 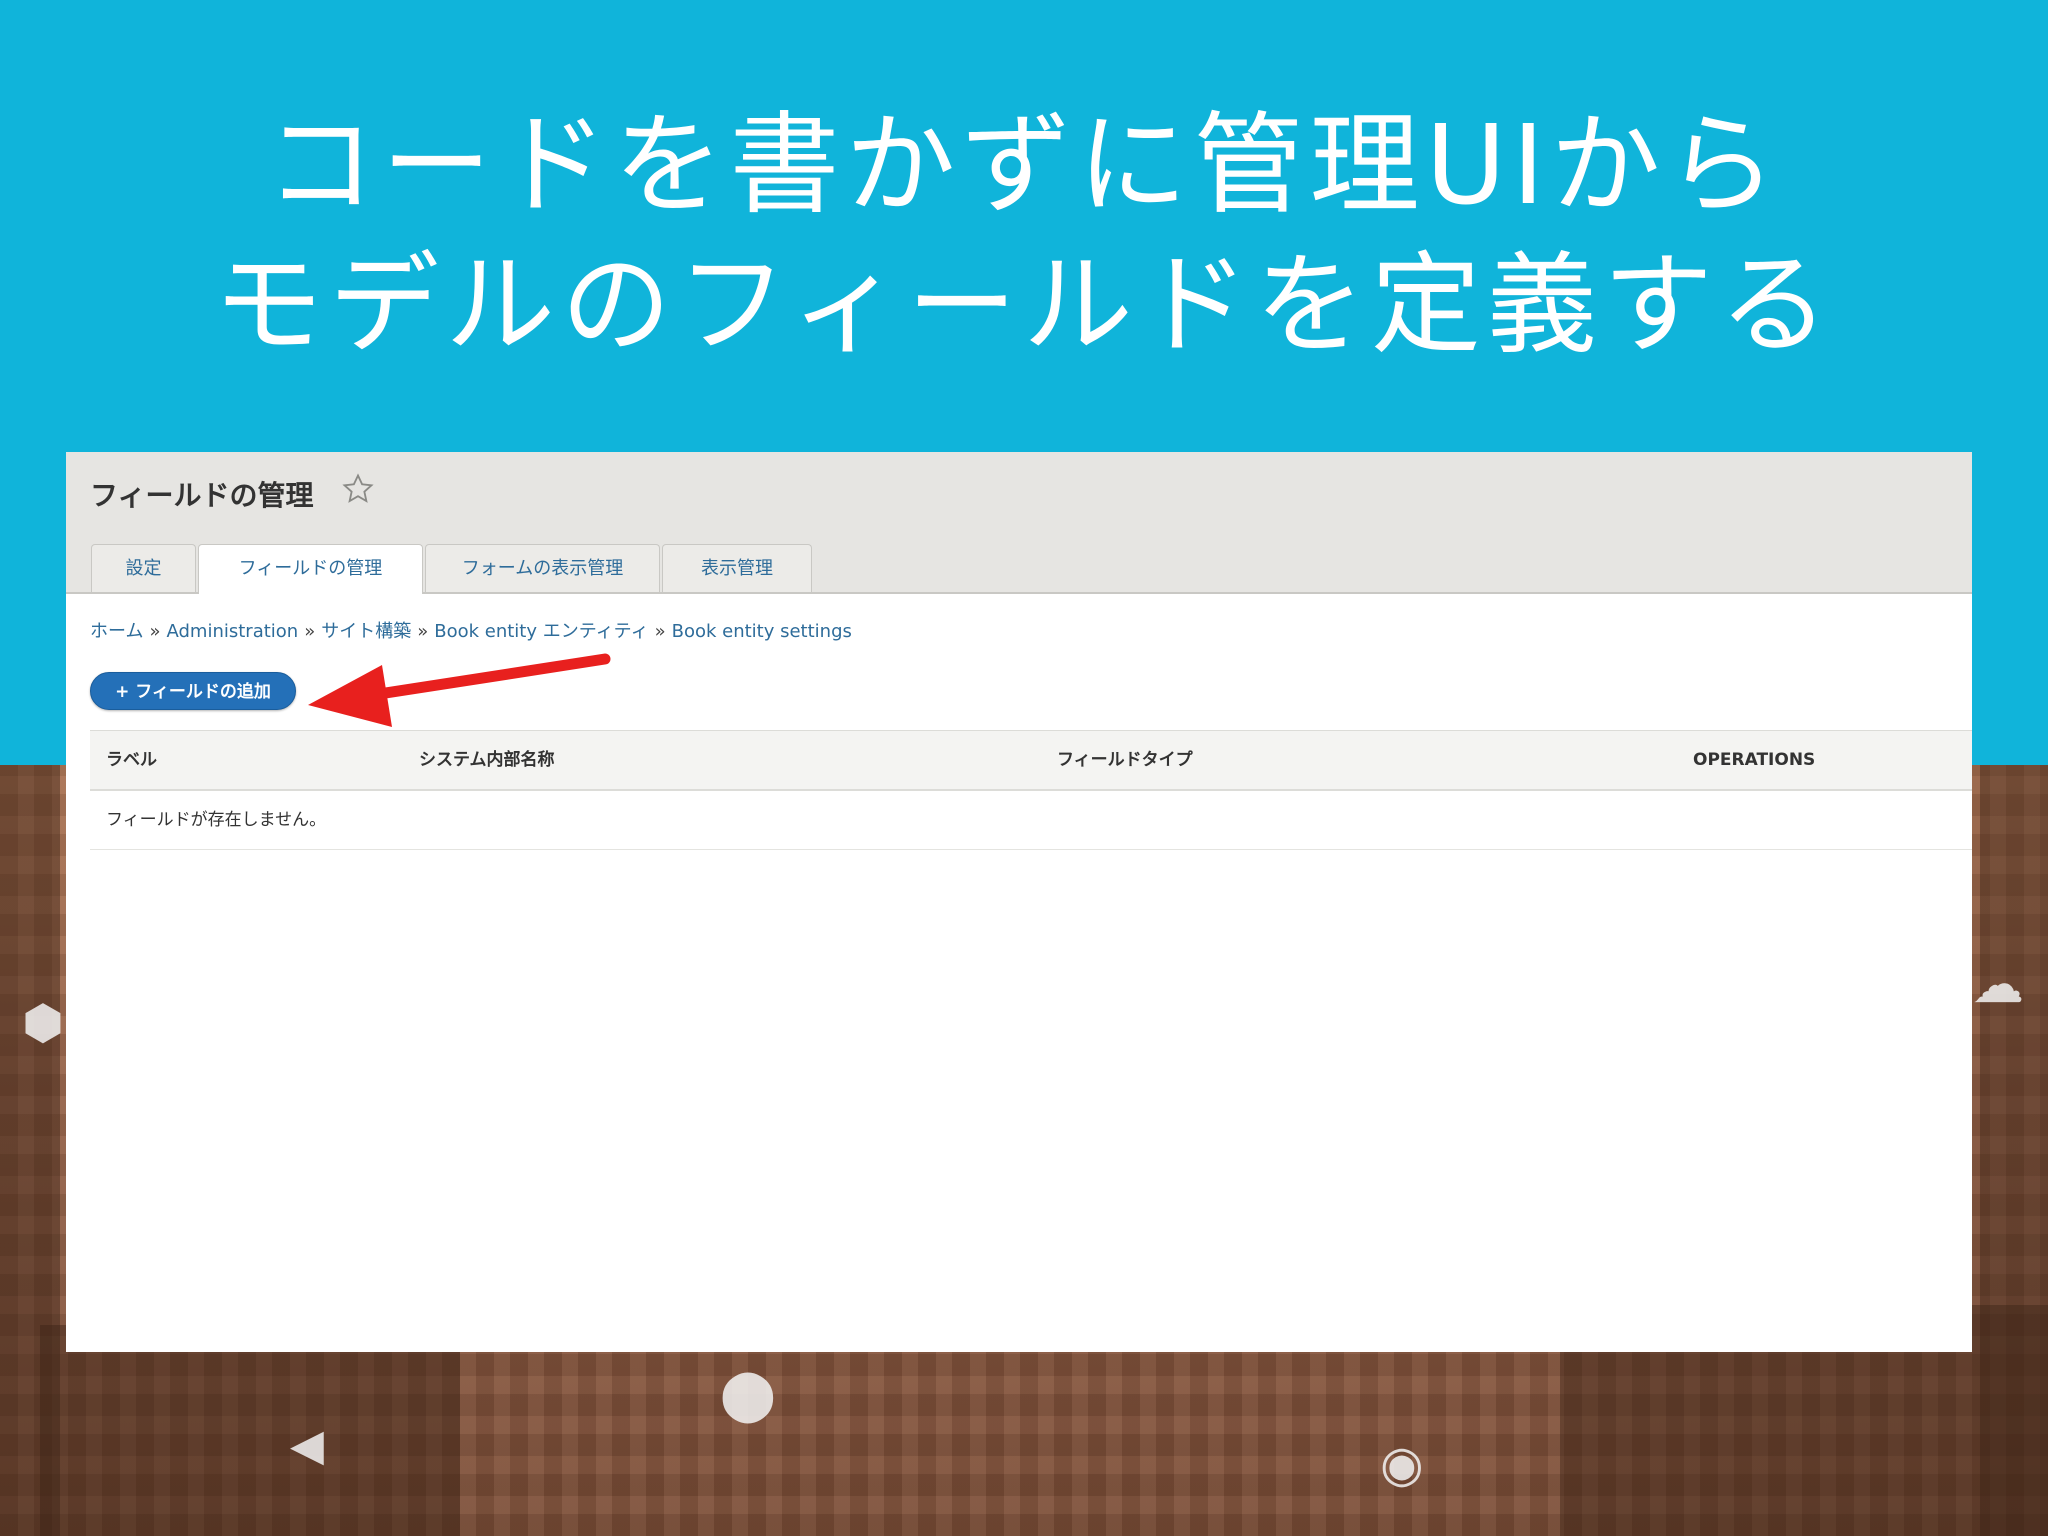 What do you see at coordinates (43, 1023) in the screenshot?
I see `hexagon-icon: ⬢` at bounding box center [43, 1023].